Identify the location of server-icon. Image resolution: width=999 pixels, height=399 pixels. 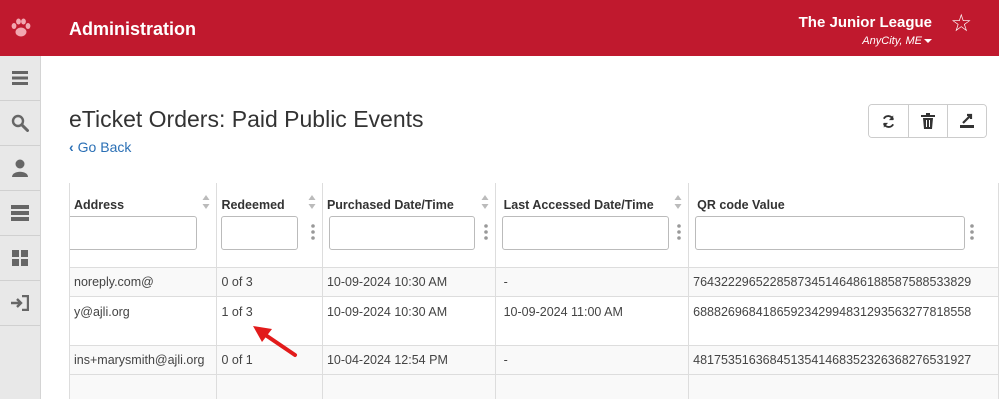
(20, 213).